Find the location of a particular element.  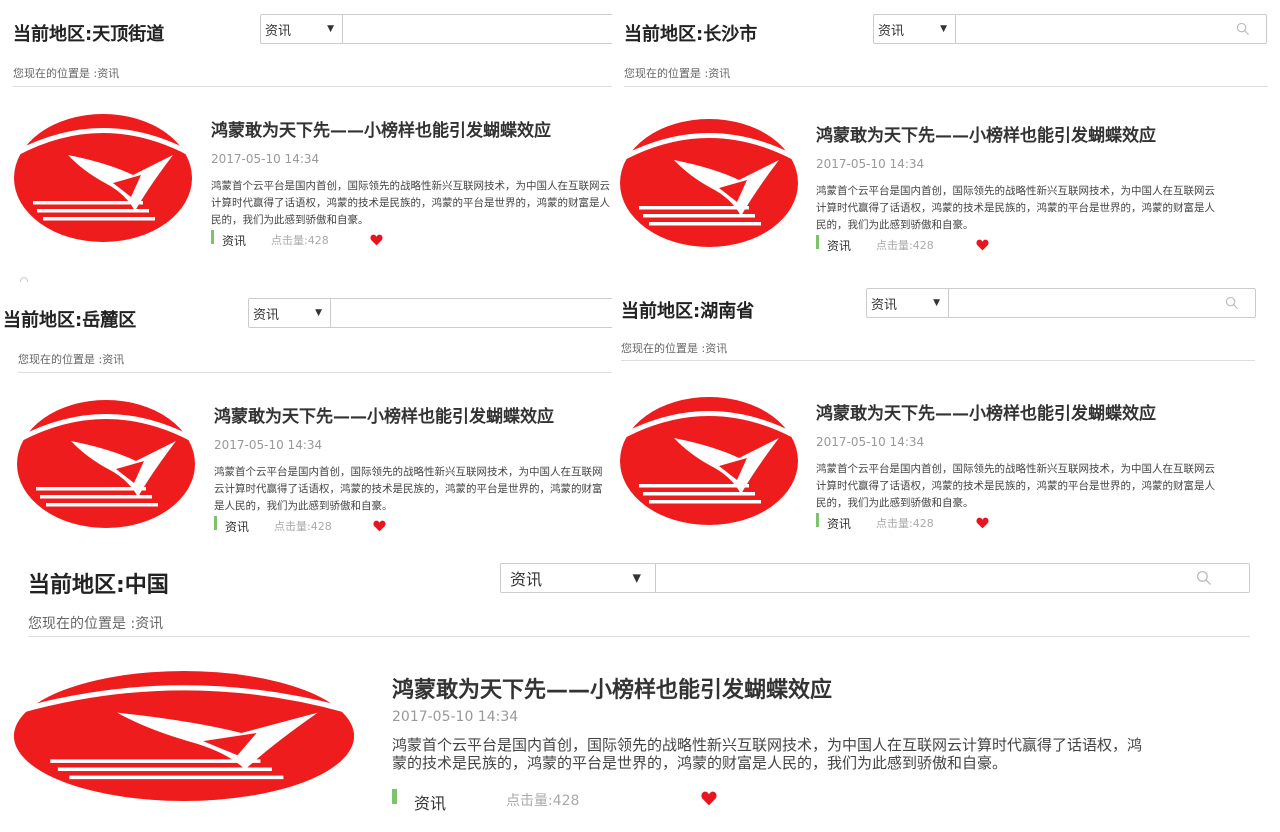

region-title: 当前地区:湖南省 is located at coordinates (688, 311).